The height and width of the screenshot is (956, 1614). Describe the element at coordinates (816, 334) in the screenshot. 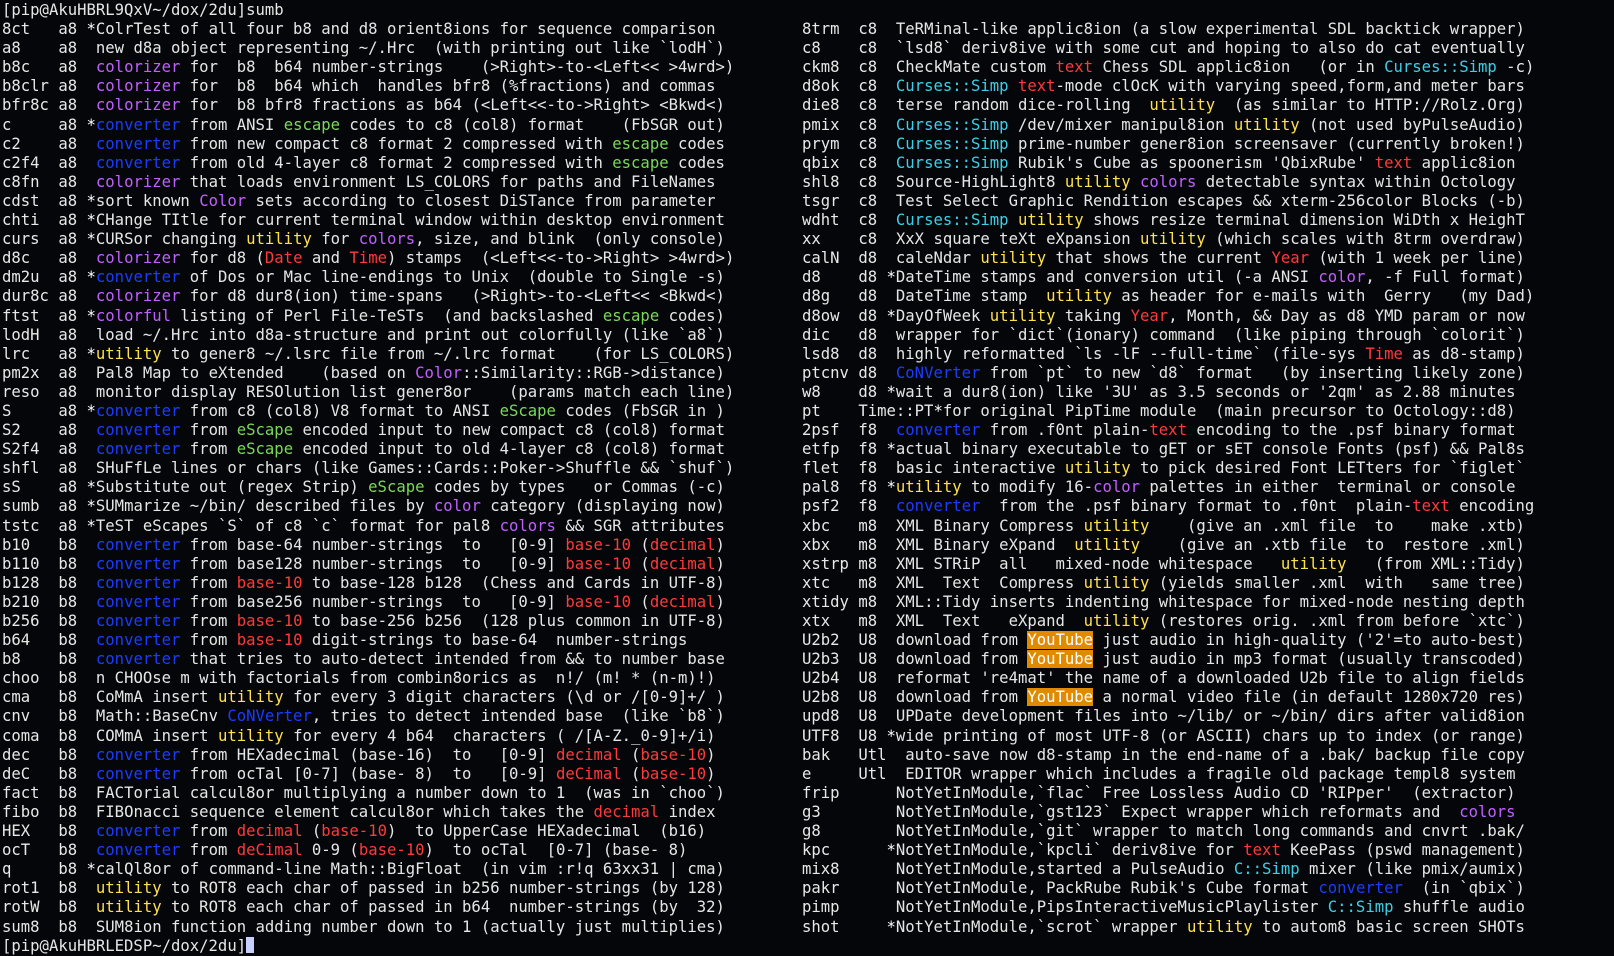

I see `entry-name: dic` at that location.